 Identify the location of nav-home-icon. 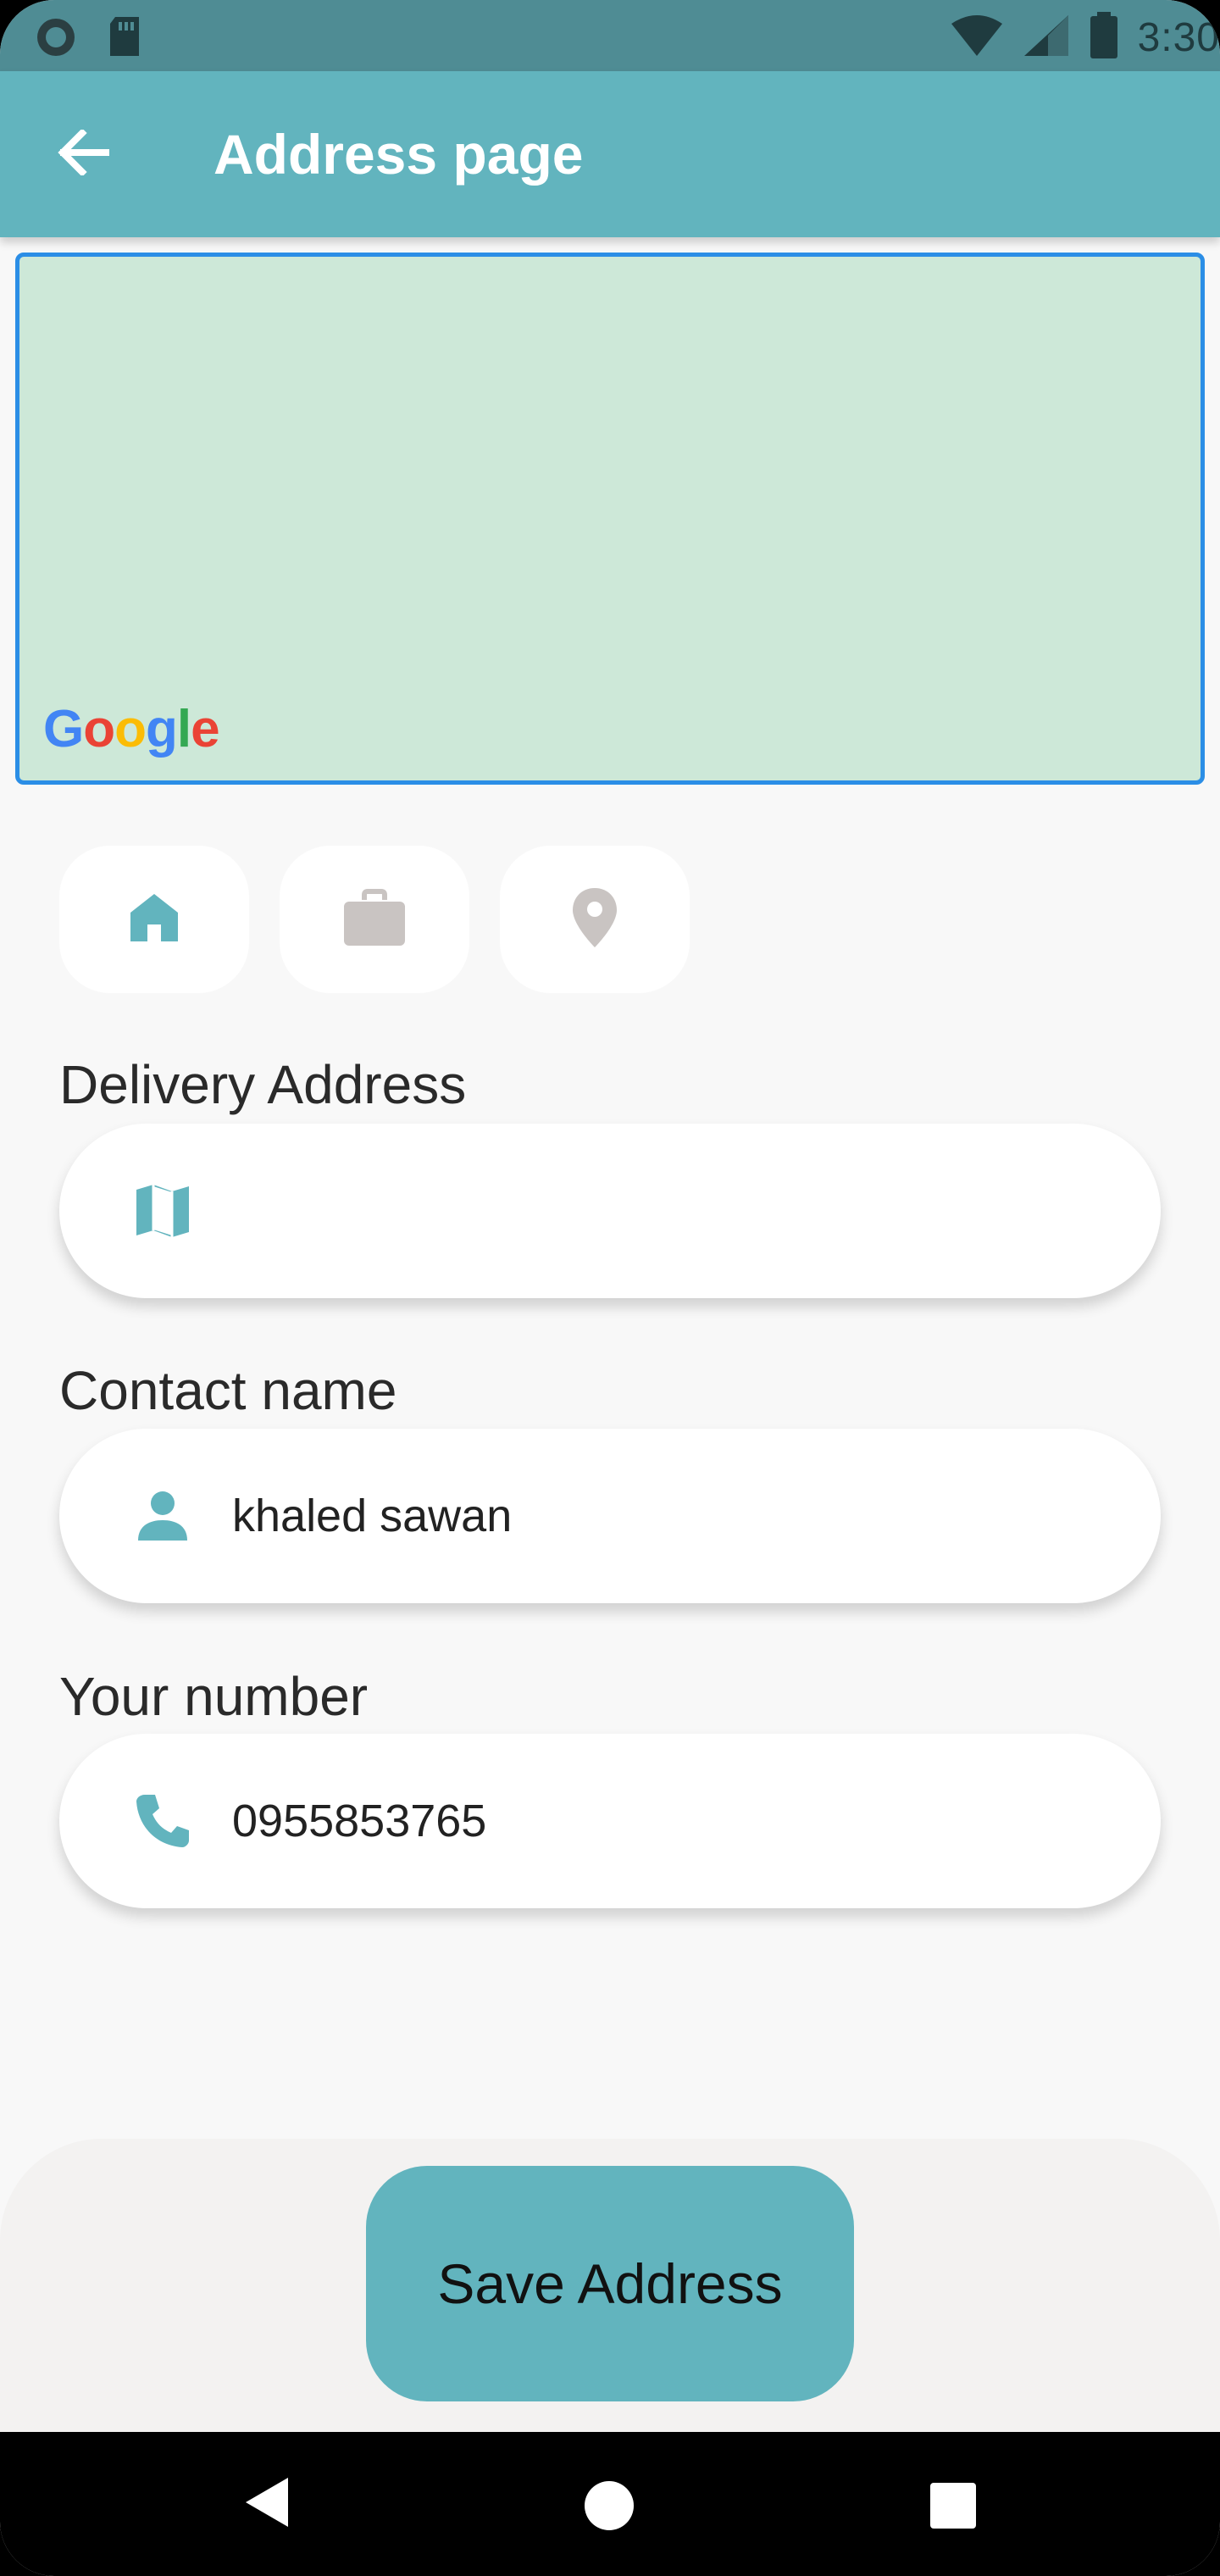
(609, 2505).